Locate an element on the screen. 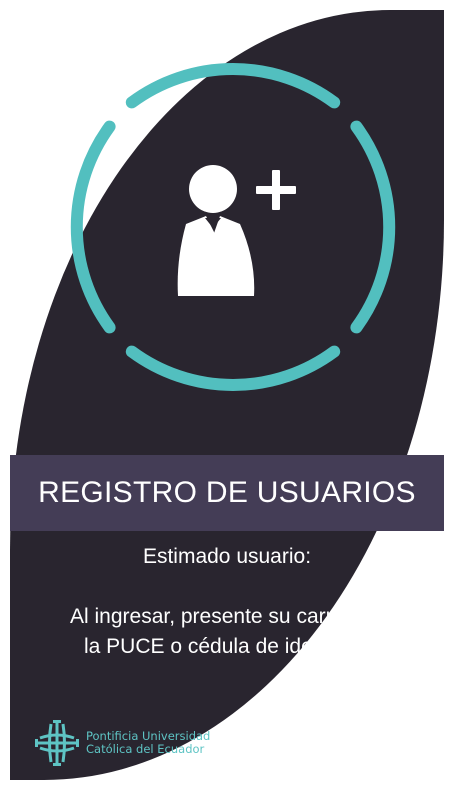  add-user-icon is located at coordinates (236, 230).